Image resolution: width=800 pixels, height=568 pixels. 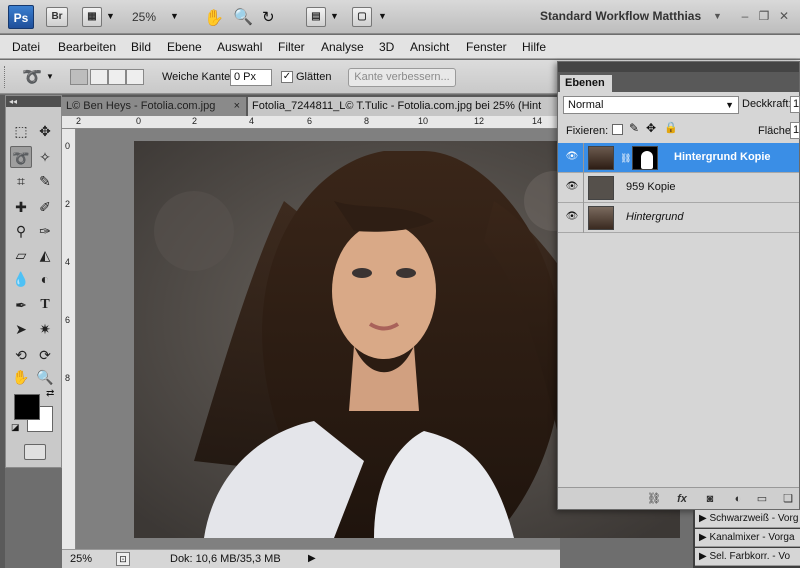 I want to click on menu-fenster: Fenster, so click(x=486, y=47).